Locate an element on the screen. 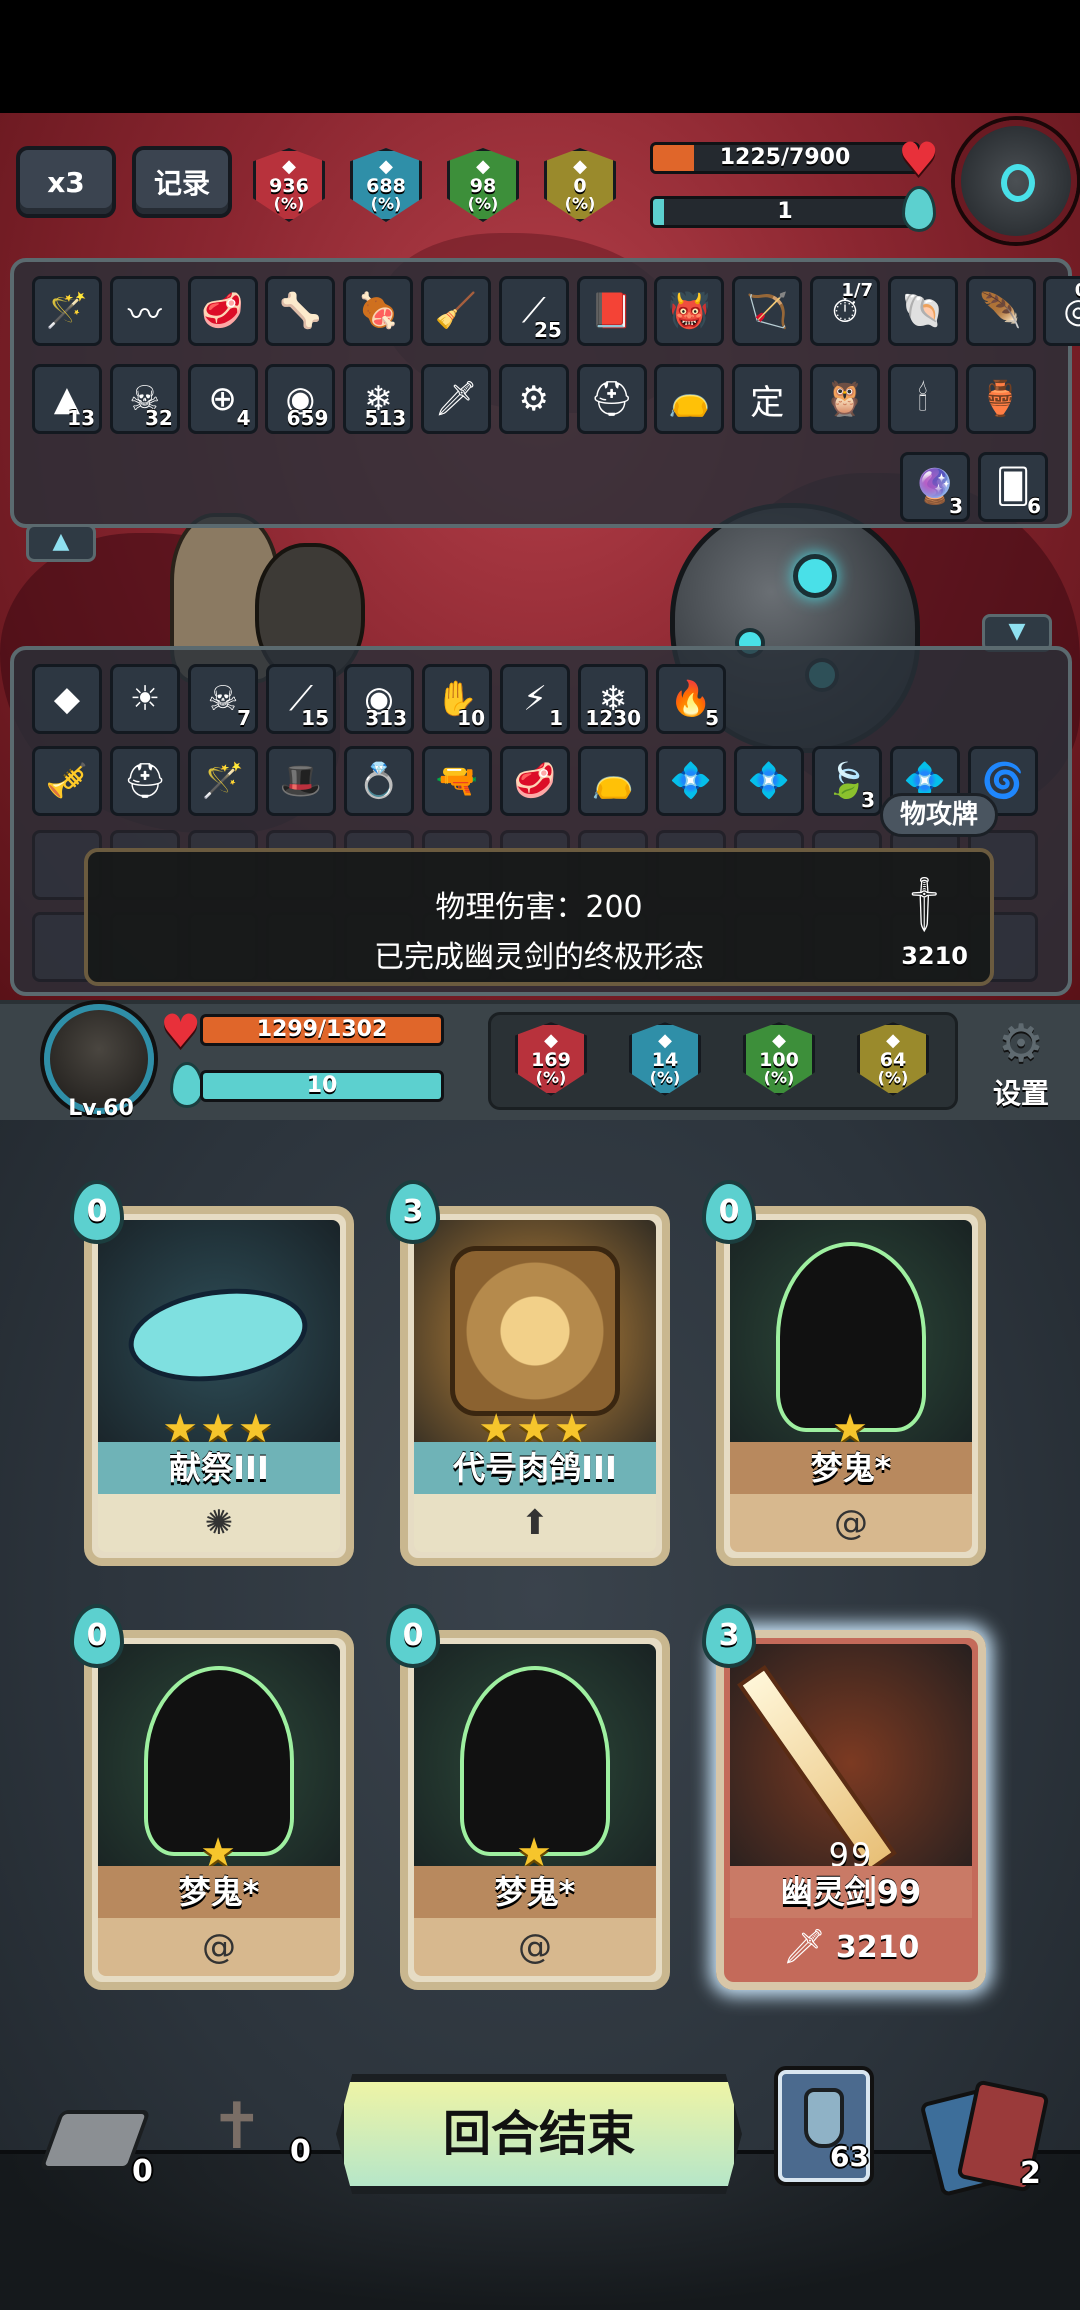 The image size is (1080, 2310). item-count: 659 is located at coordinates (307, 418).